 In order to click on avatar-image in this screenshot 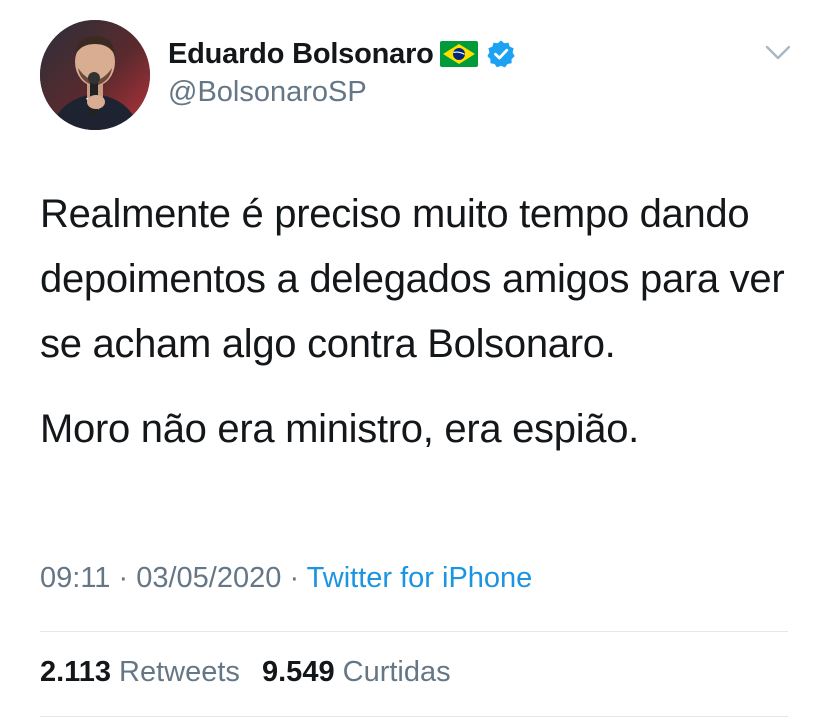, I will do `click(95, 75)`.